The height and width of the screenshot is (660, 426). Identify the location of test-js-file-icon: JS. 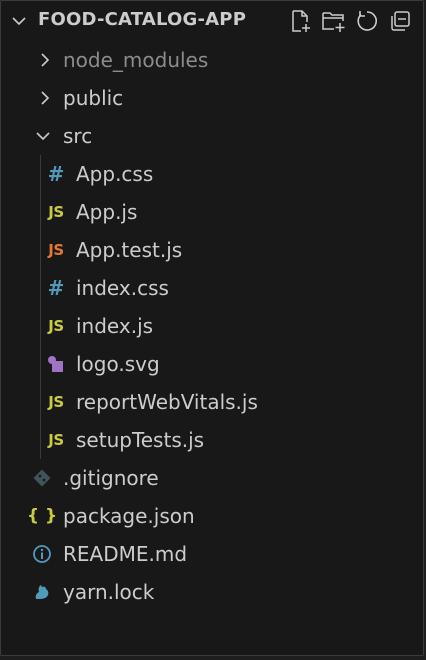
(56, 250).